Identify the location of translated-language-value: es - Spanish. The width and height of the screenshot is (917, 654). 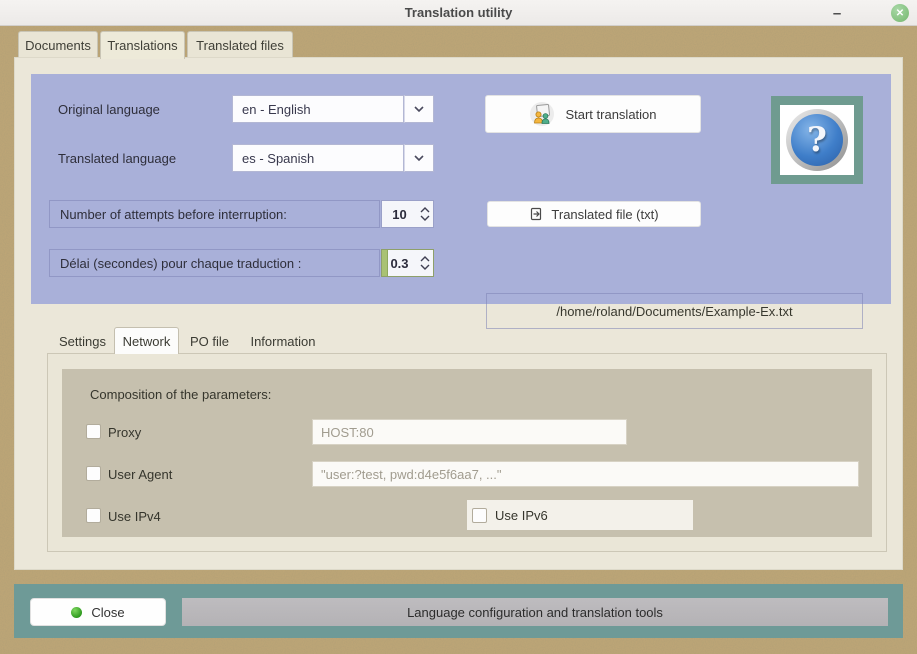
(318, 158).